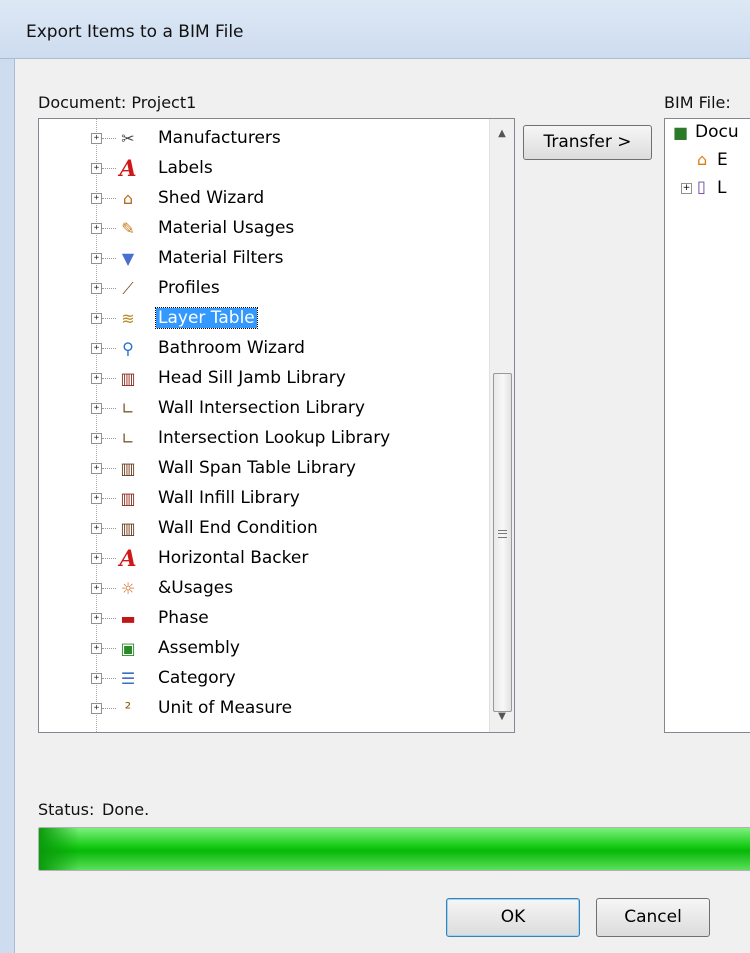 The image size is (750, 953). Describe the element at coordinates (238, 528) in the screenshot. I see `tree-item-label: Wall End Condition` at that location.